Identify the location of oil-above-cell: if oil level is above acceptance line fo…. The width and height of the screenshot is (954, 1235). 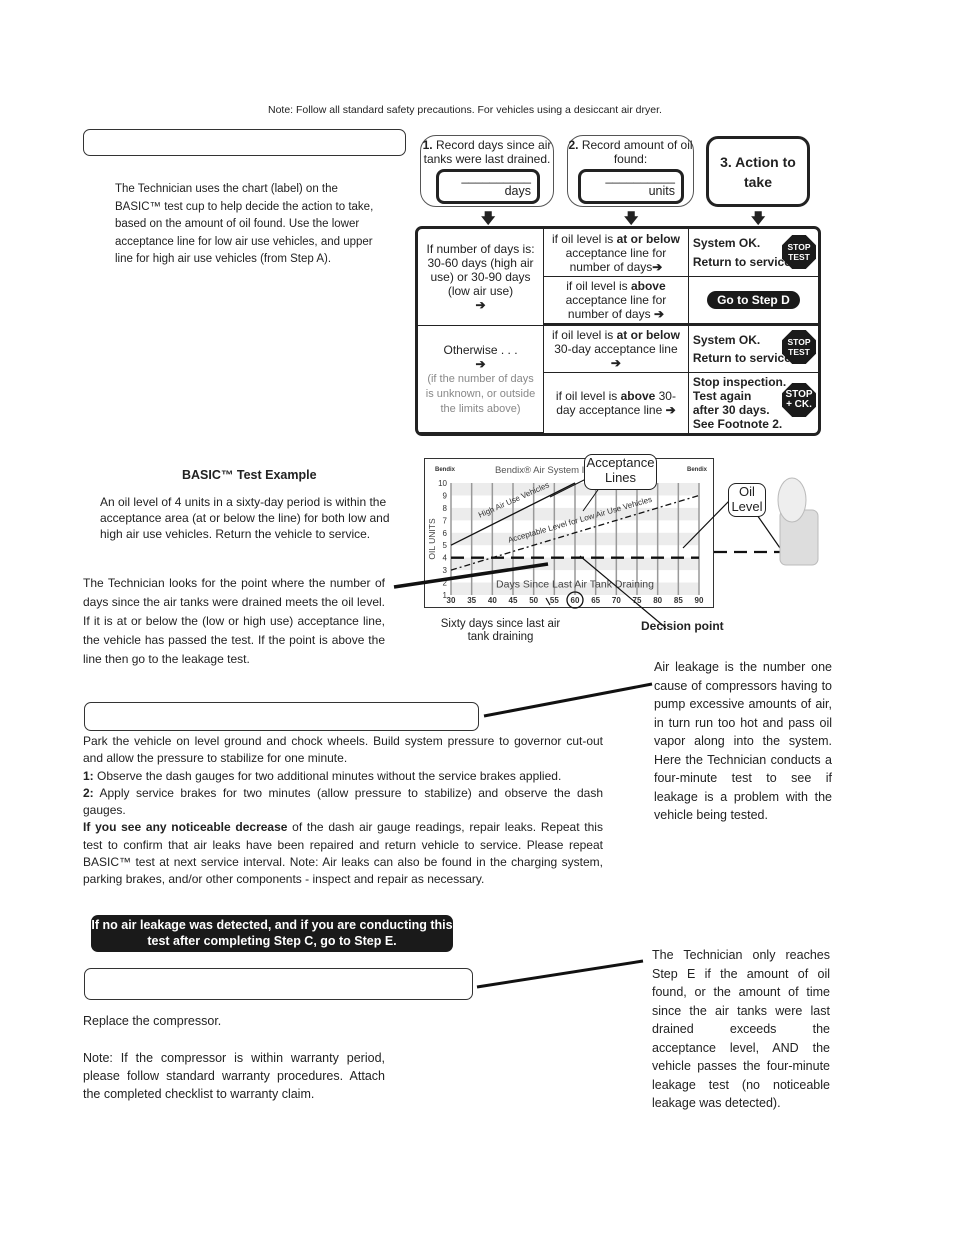
(616, 301).